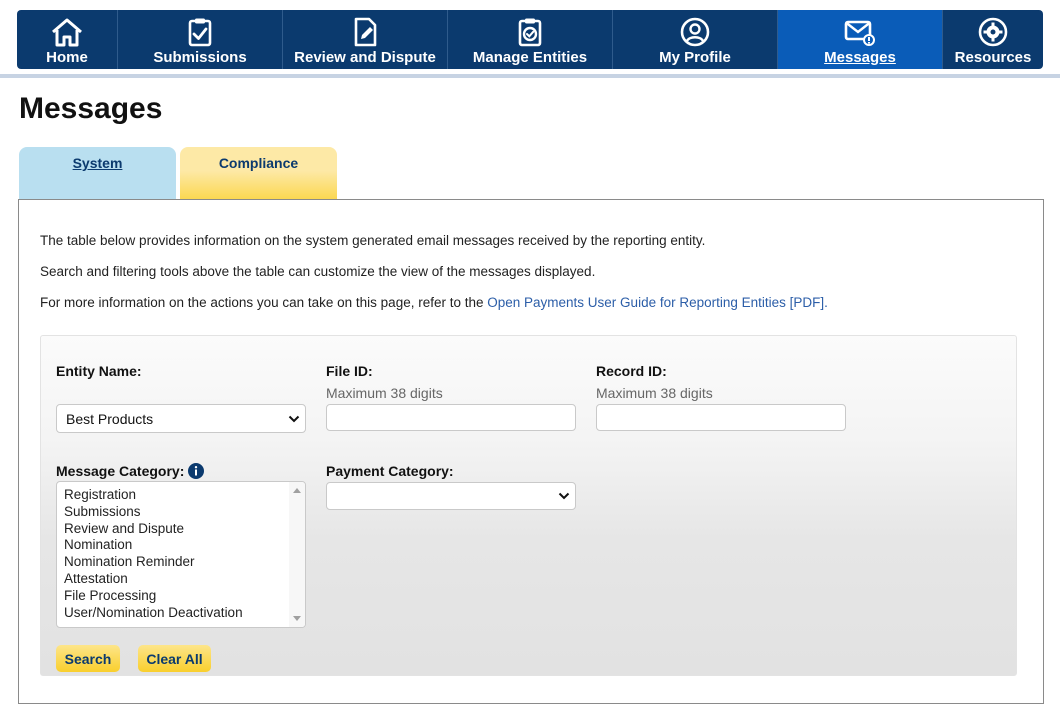 The height and width of the screenshot is (723, 1060). Describe the element at coordinates (184, 613) in the screenshot. I see `list-item: User/Nomination Deactivation` at that location.